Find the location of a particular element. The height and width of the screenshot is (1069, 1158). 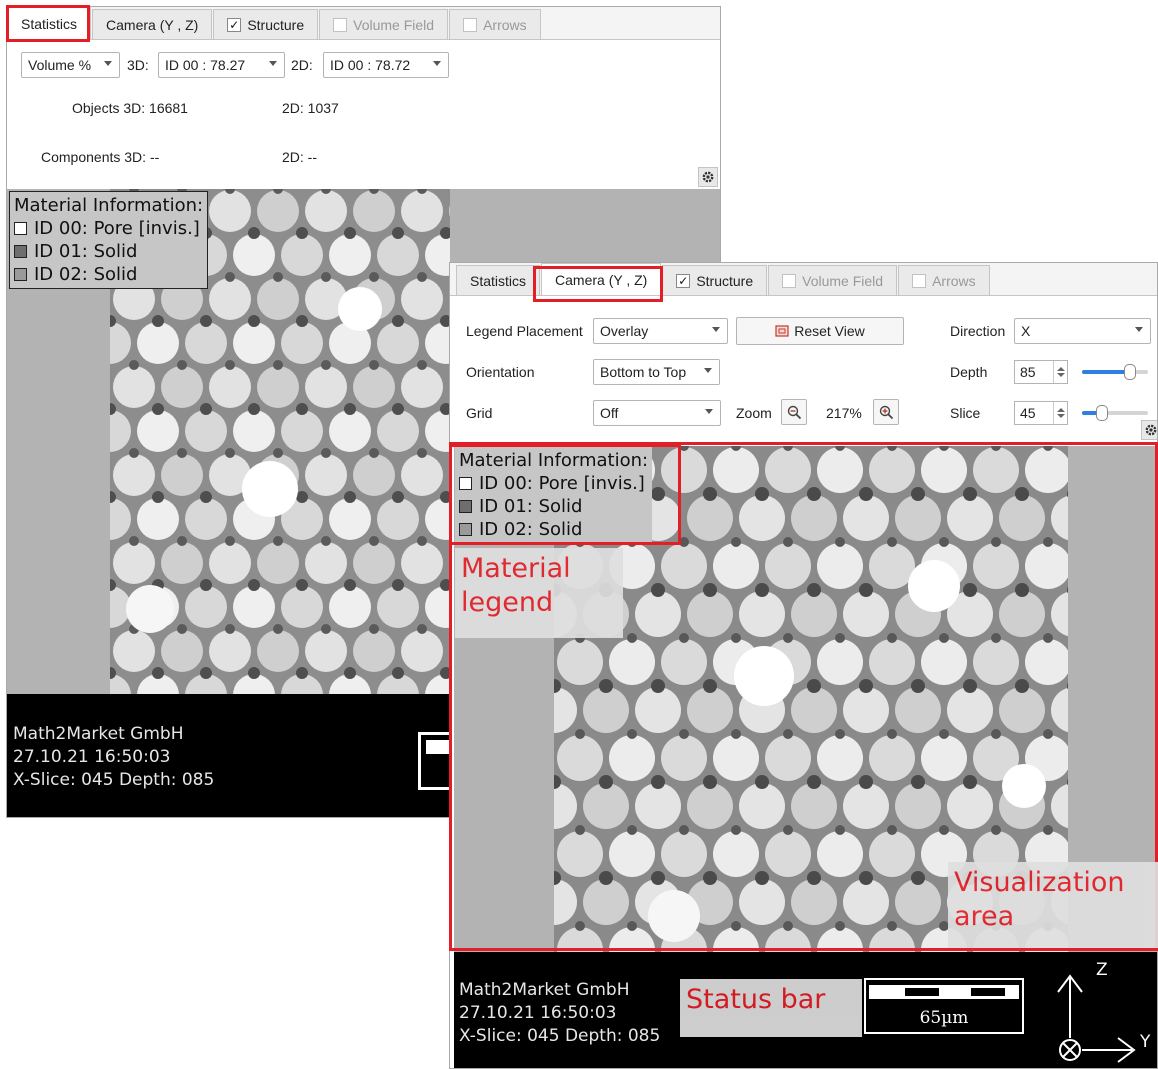

zoom-out-icon is located at coordinates (794, 412).